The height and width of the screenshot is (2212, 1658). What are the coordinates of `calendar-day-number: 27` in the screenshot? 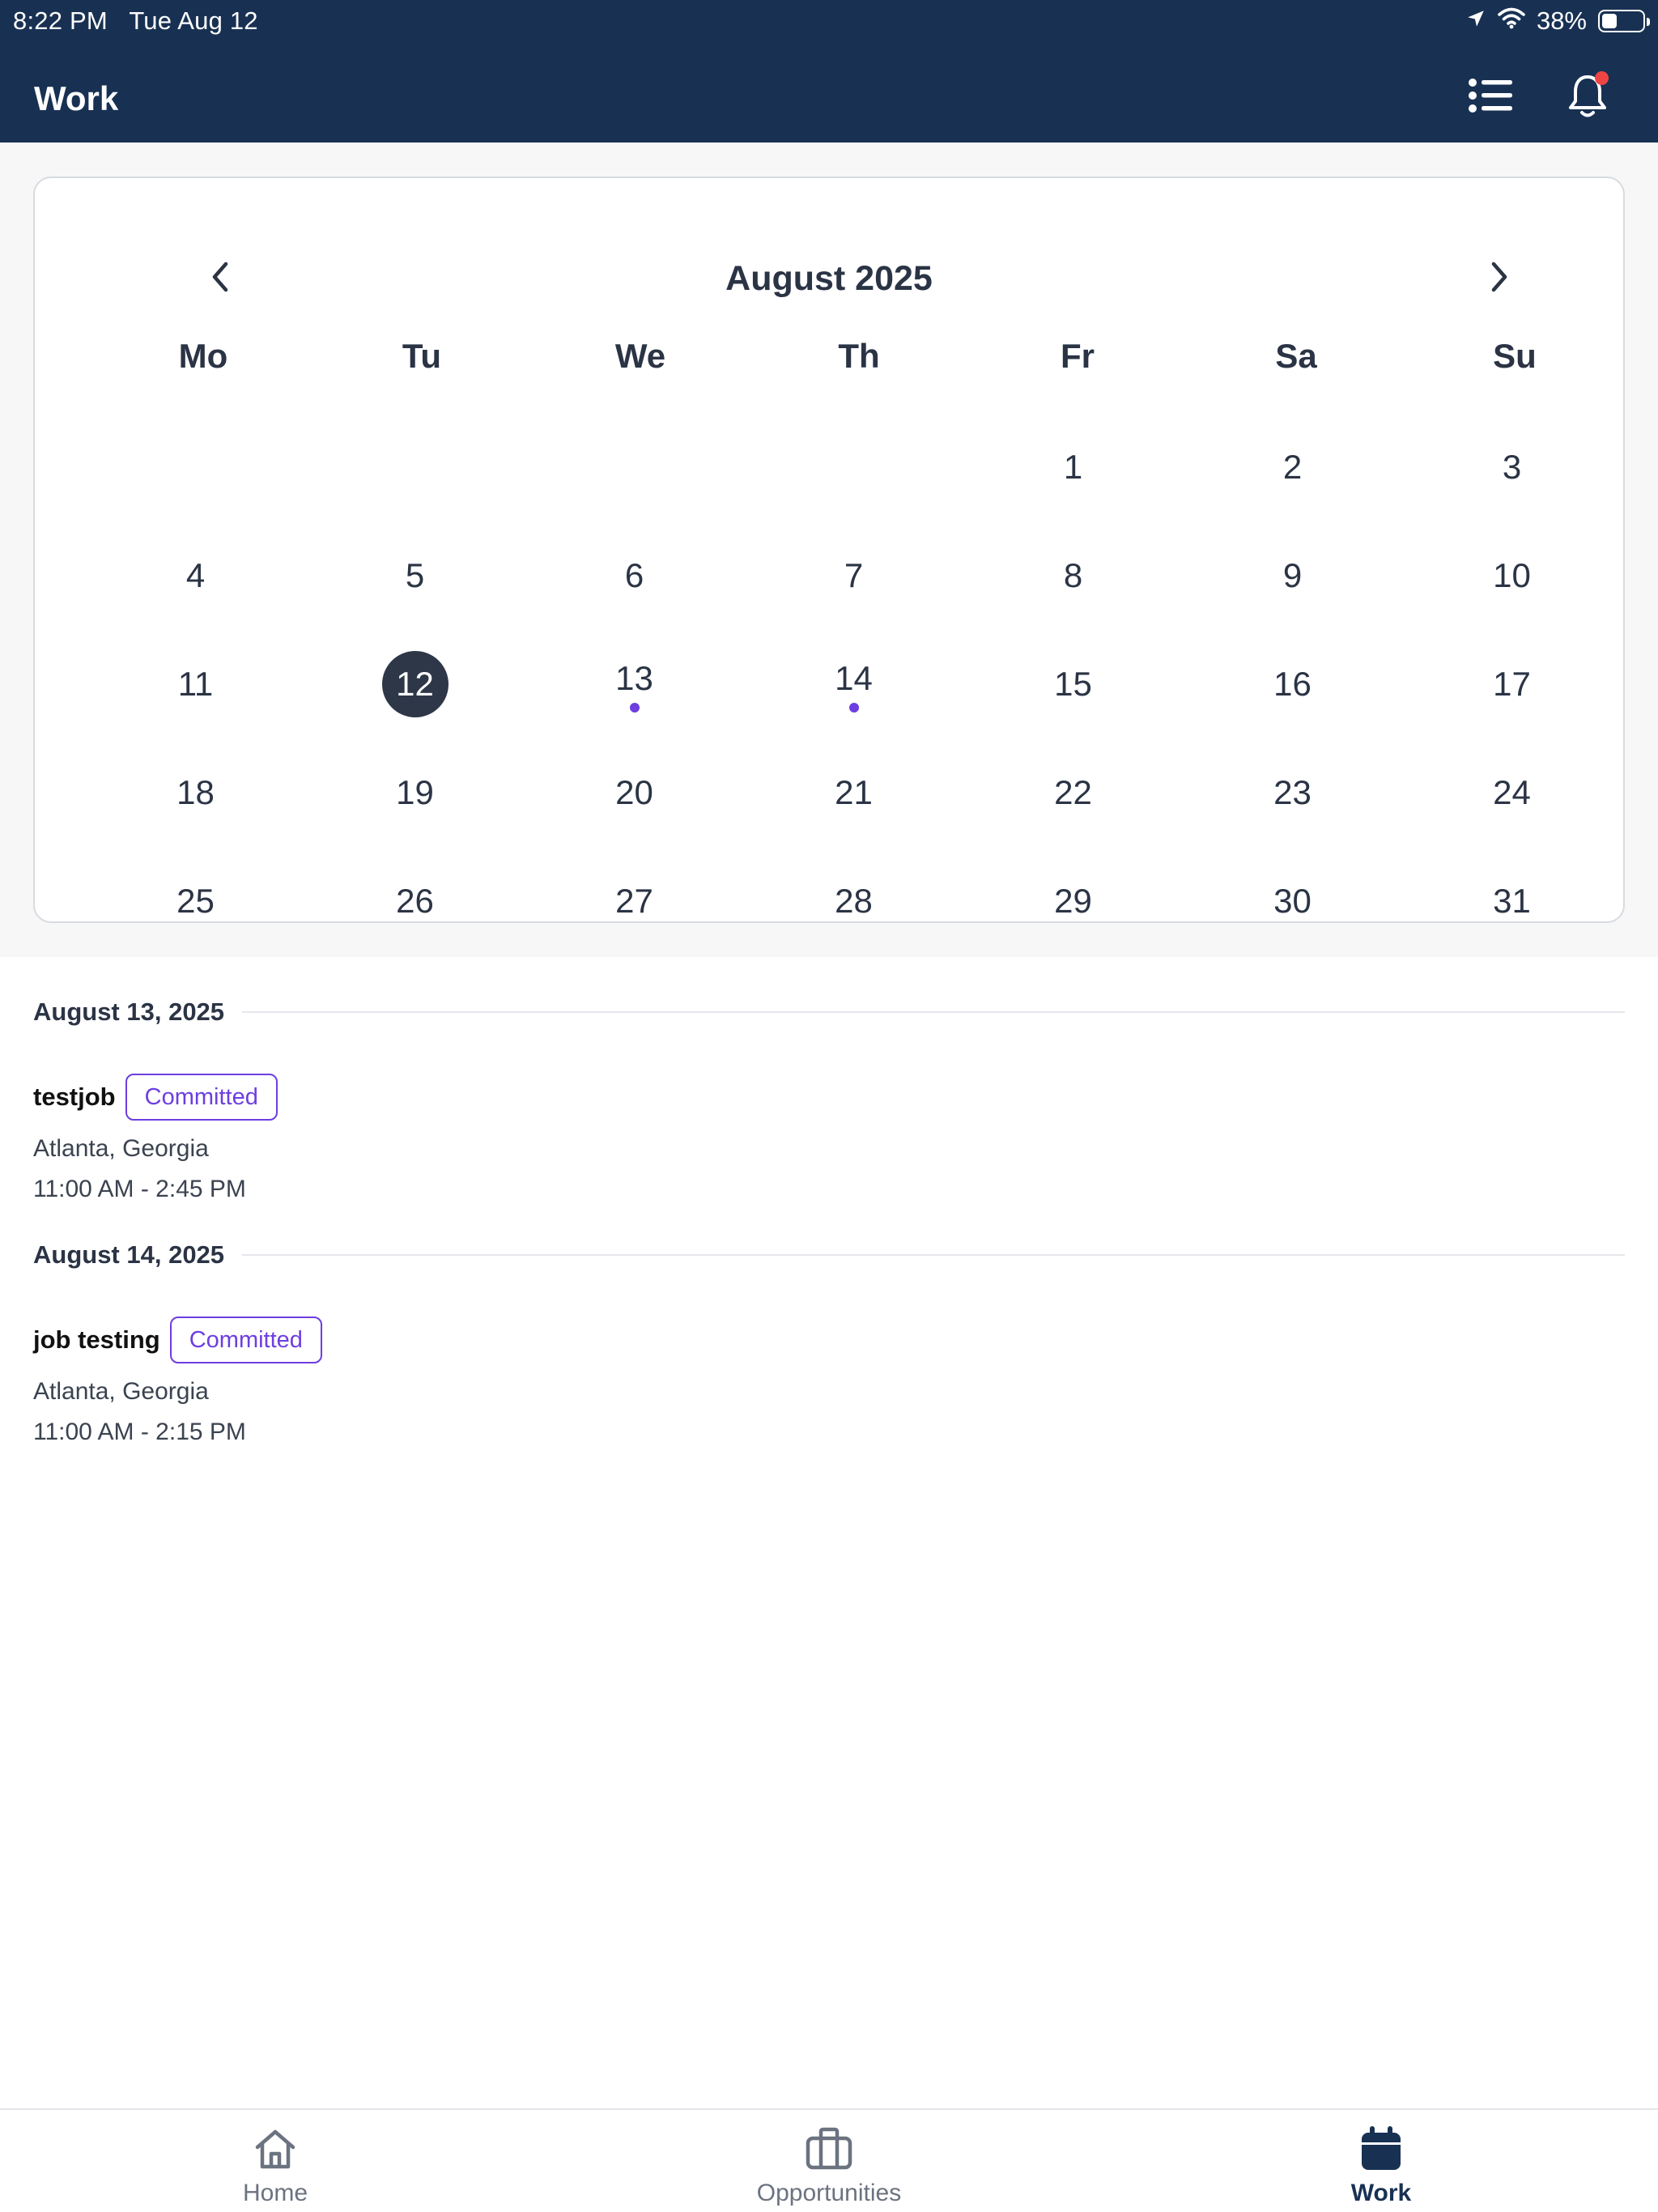 It's located at (634, 901).